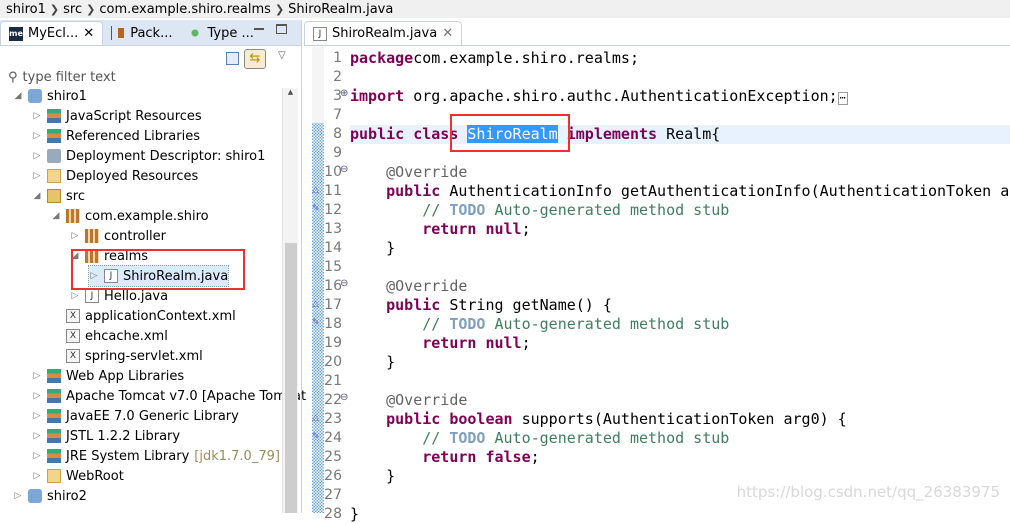  I want to click on view-menu-icon: ▽, so click(282, 55).